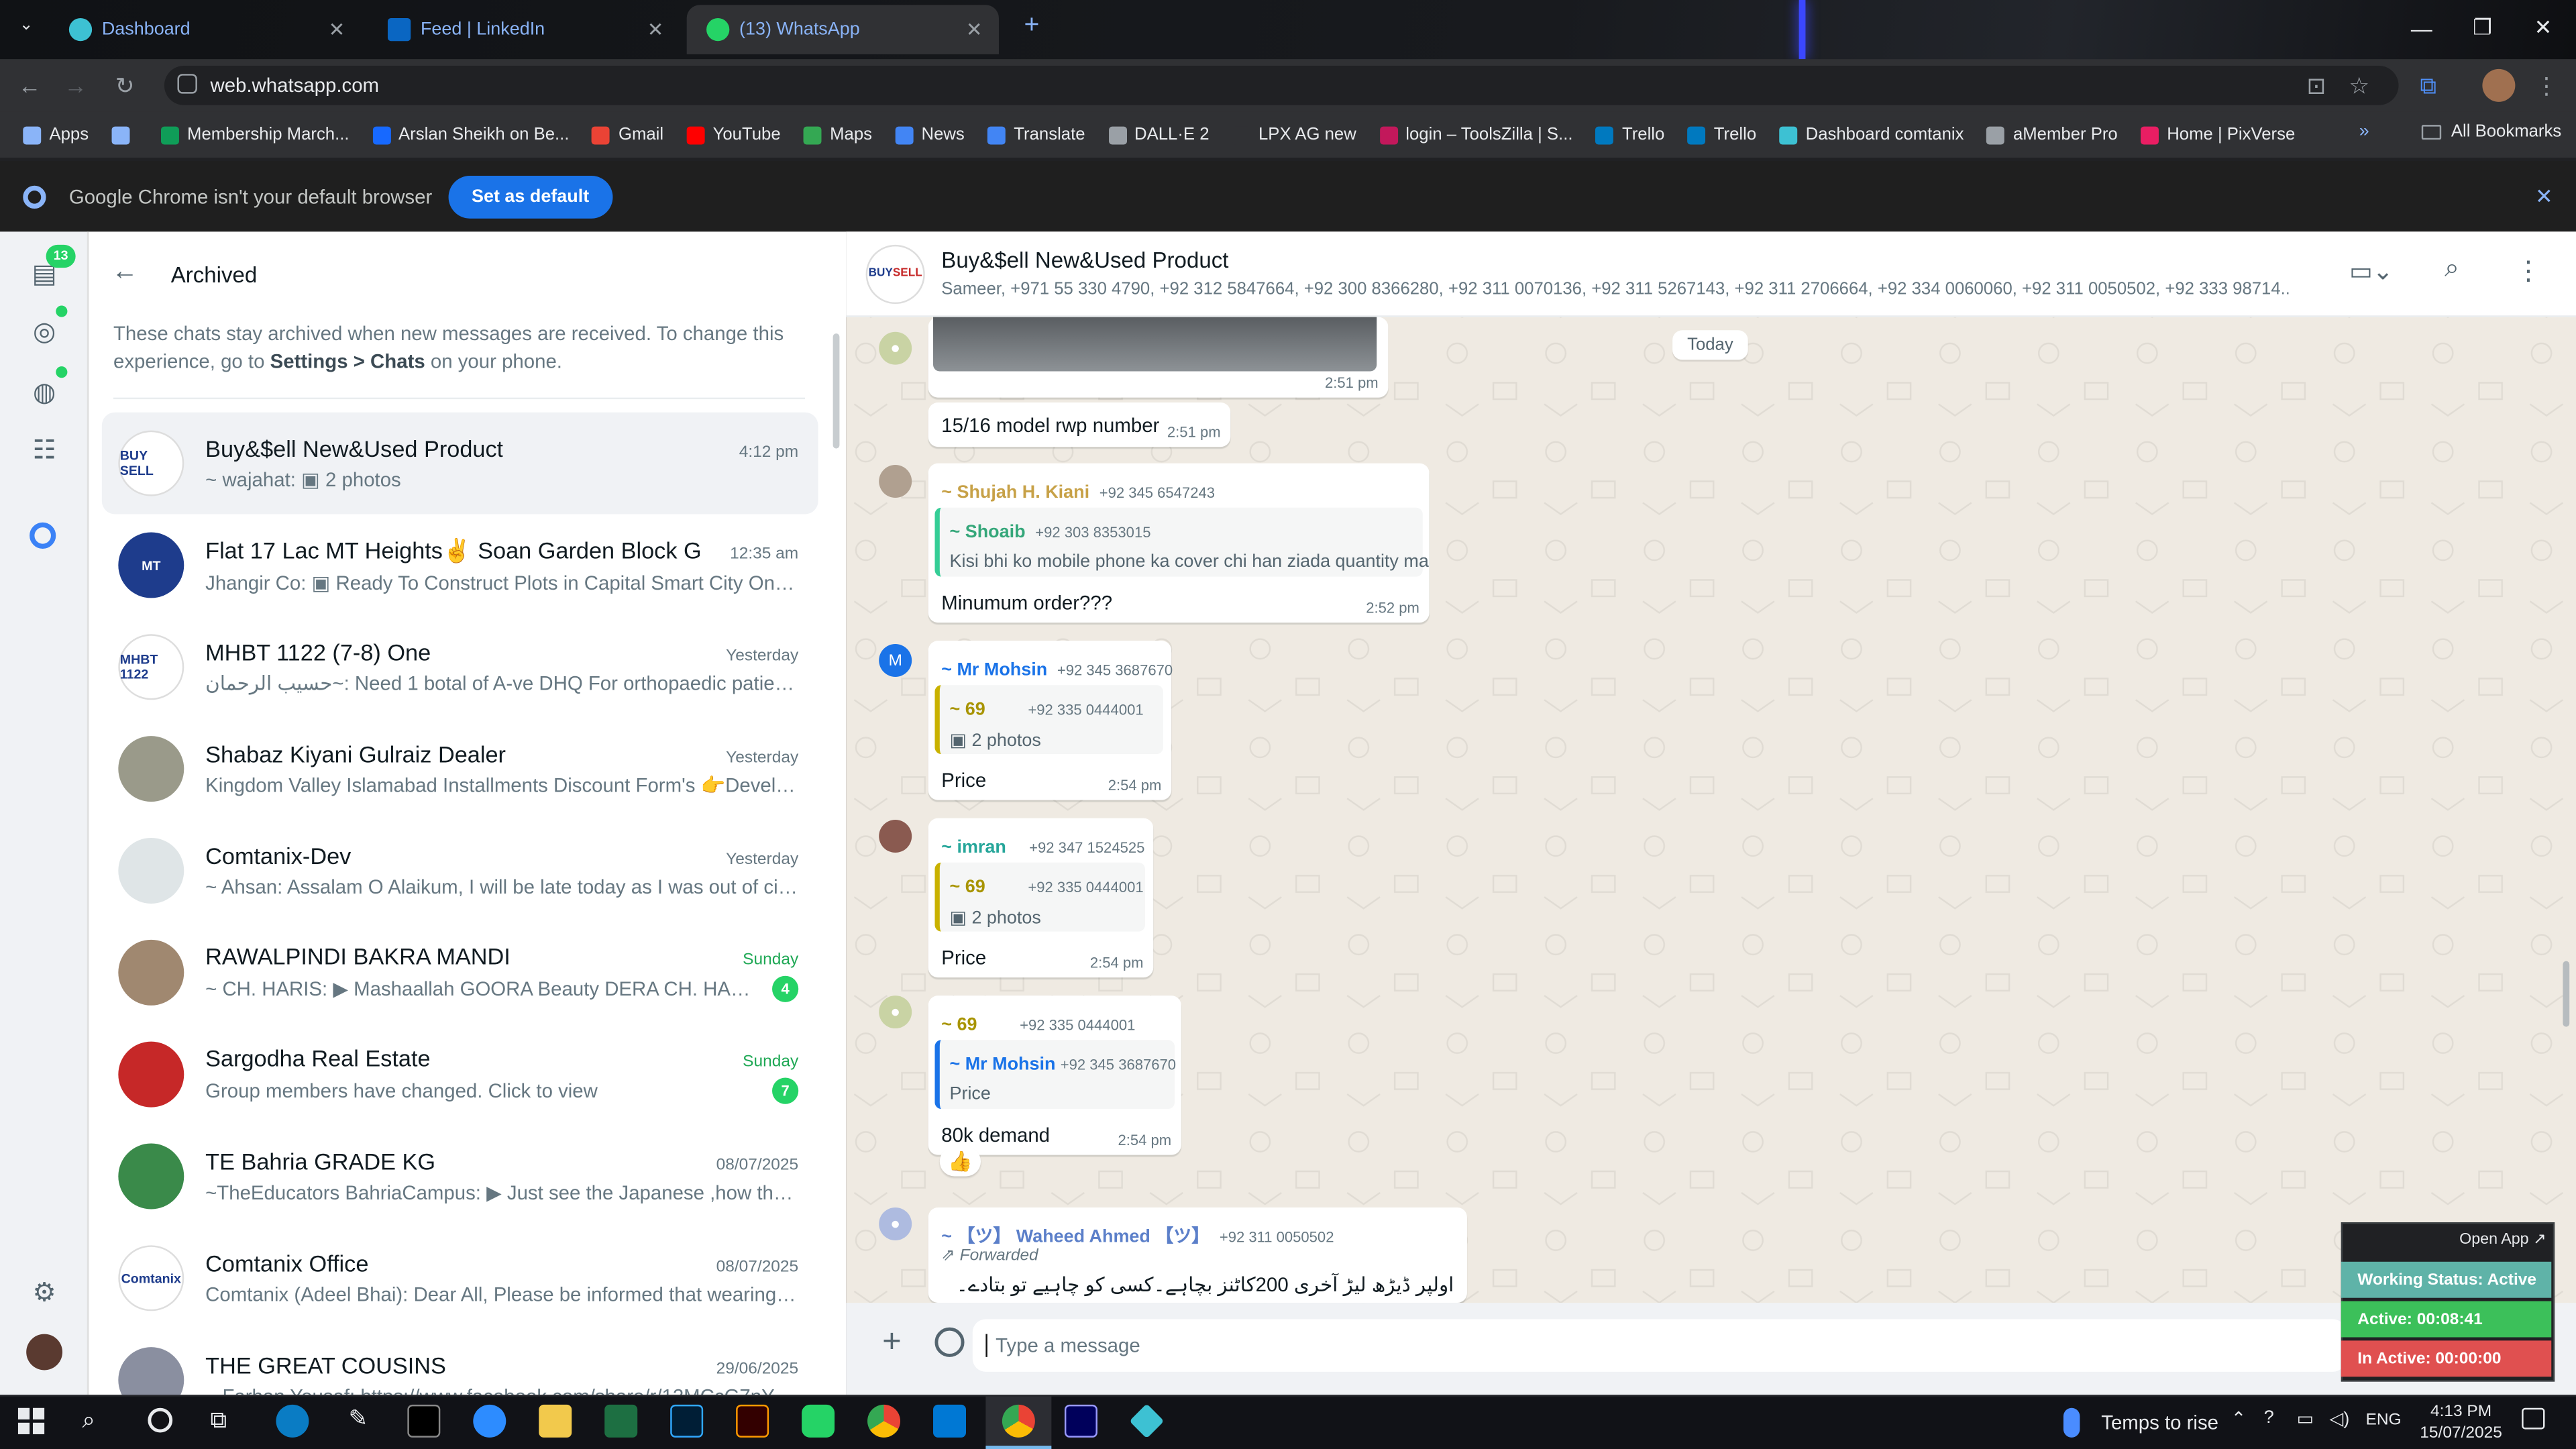  What do you see at coordinates (2269, 1418) in the screenshot?
I see `help-icon: ?` at bounding box center [2269, 1418].